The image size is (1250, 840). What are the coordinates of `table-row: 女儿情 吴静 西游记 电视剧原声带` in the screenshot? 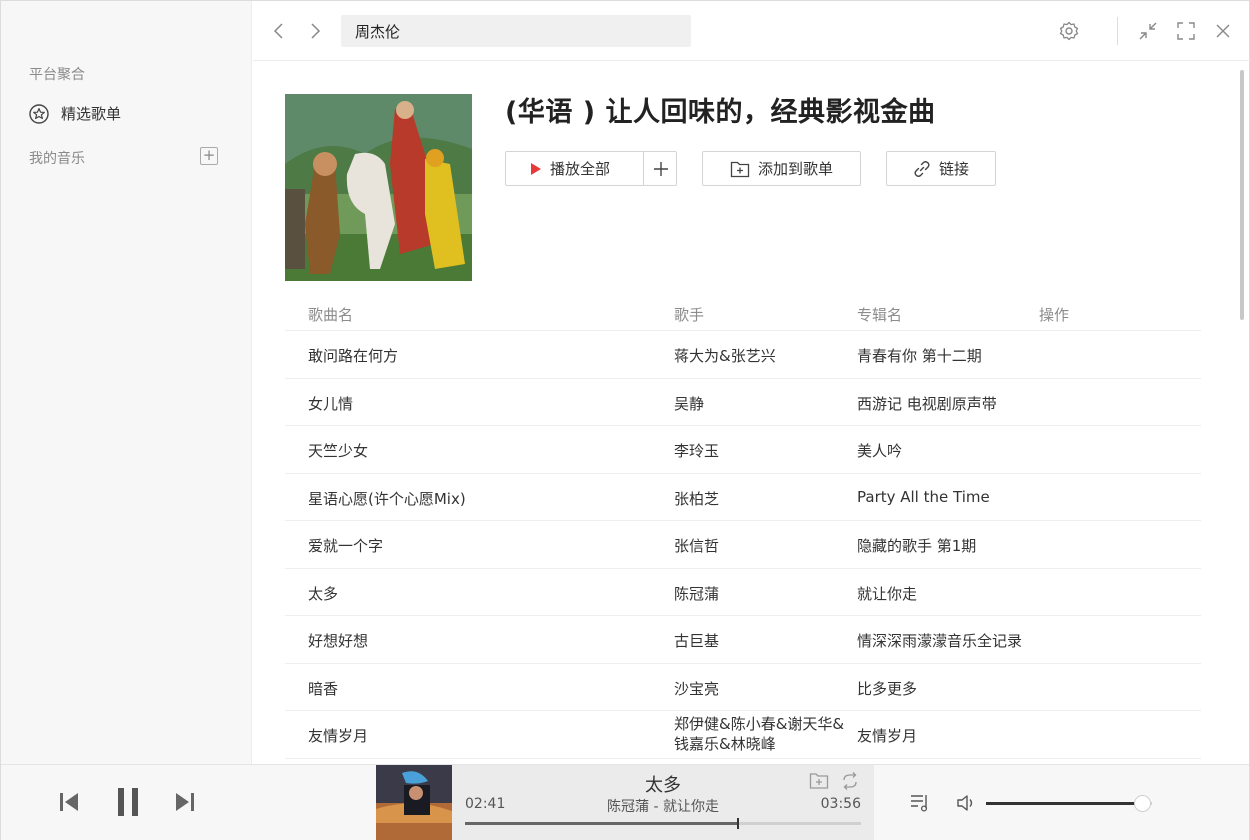 It's located at (743, 402).